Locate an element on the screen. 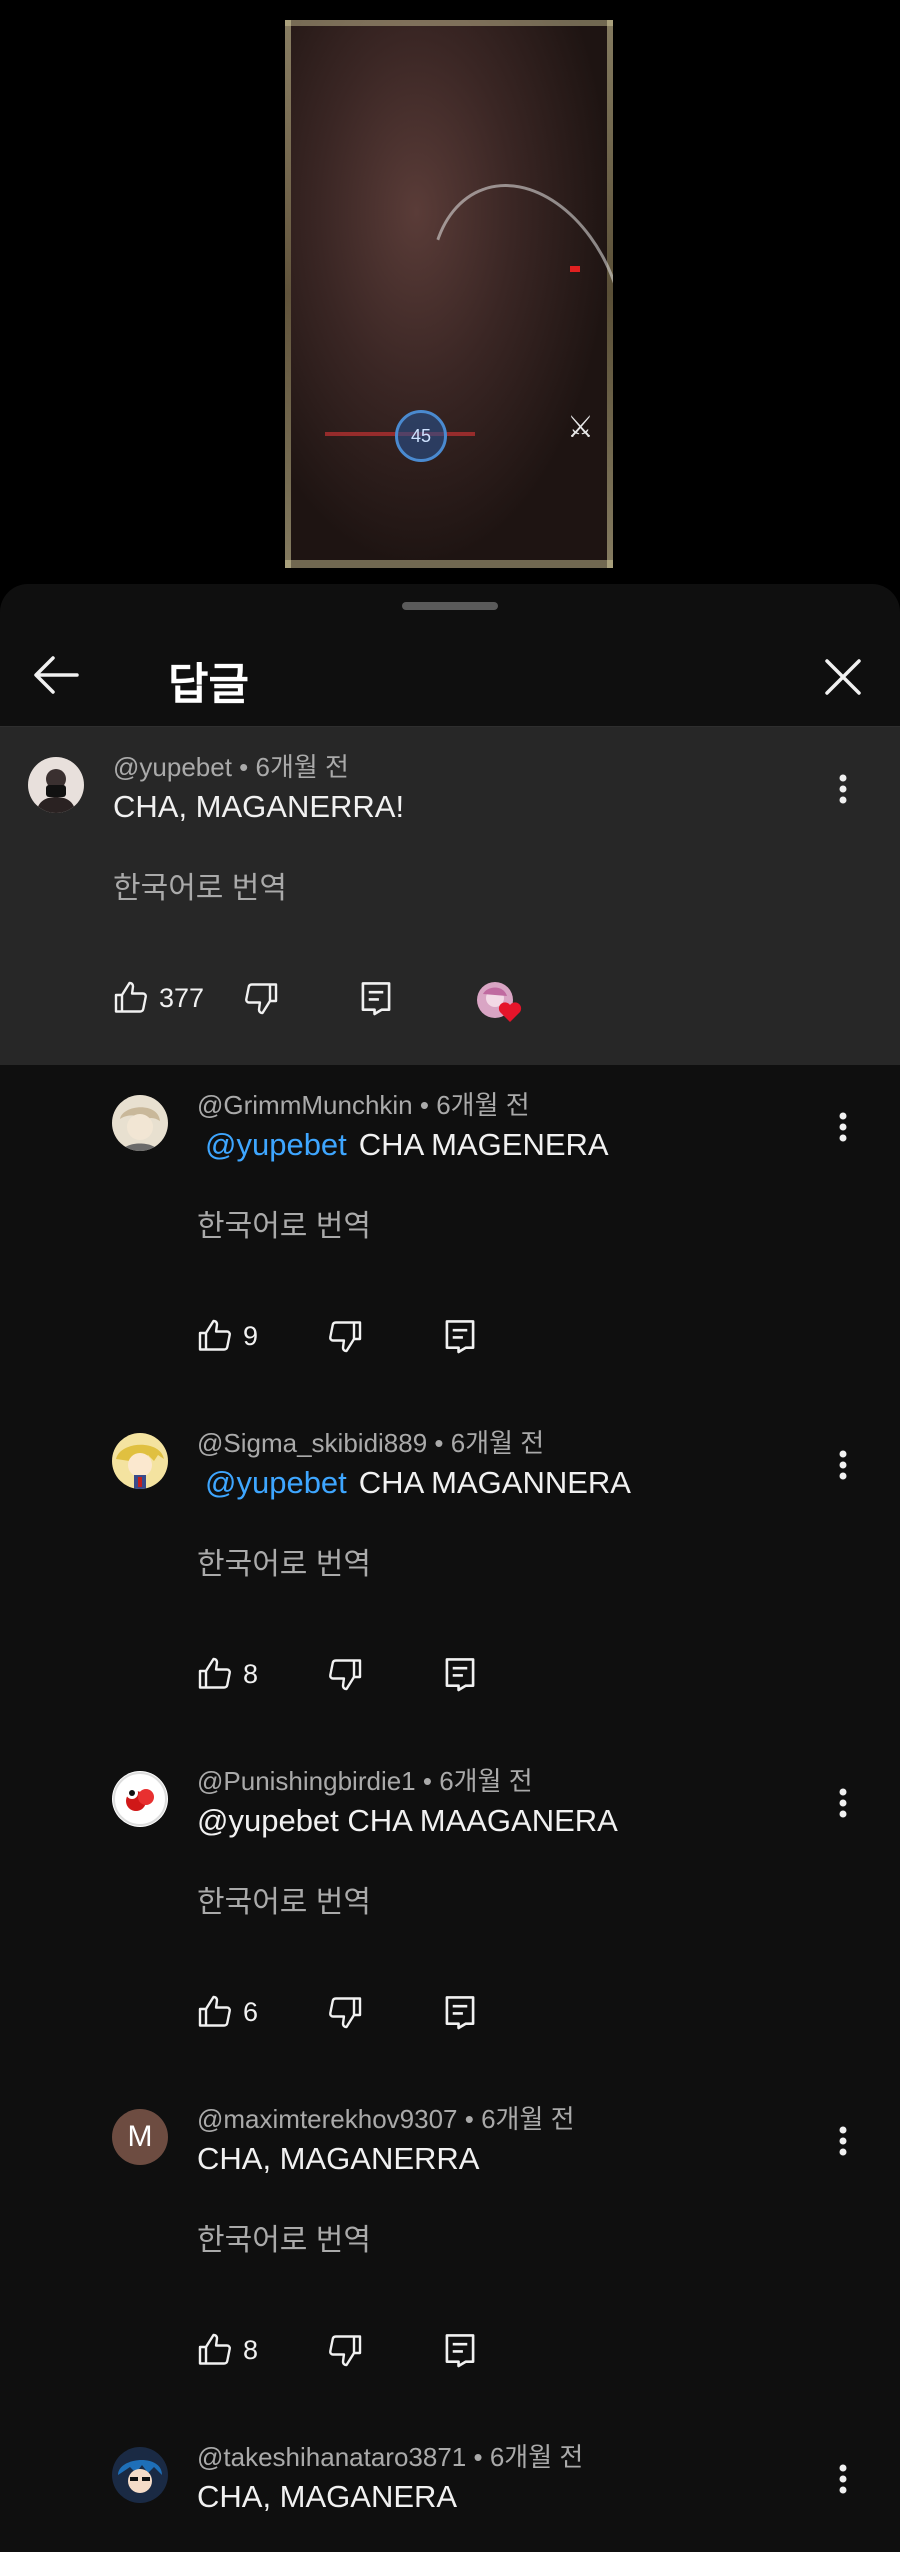 The height and width of the screenshot is (2552, 900). like-button: 9 is located at coordinates (227, 1336).